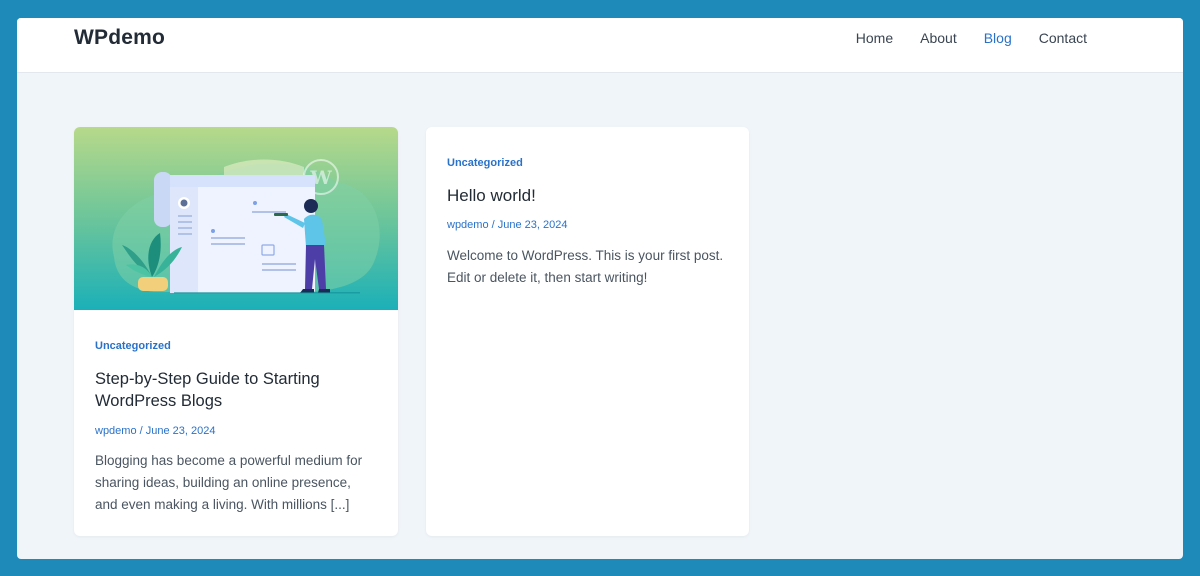 The height and width of the screenshot is (576, 1200). What do you see at coordinates (587, 196) in the screenshot?
I see `post-title-link: Hello world!` at bounding box center [587, 196].